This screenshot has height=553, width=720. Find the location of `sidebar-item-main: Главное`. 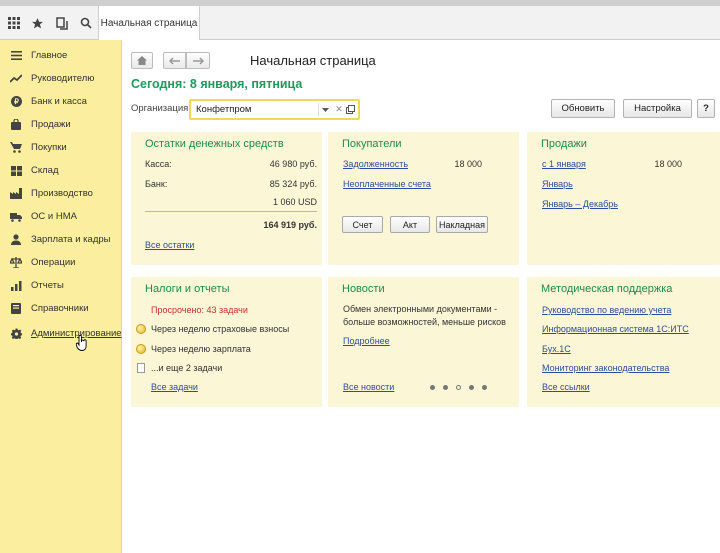

sidebar-item-main: Главное is located at coordinates (61, 55).